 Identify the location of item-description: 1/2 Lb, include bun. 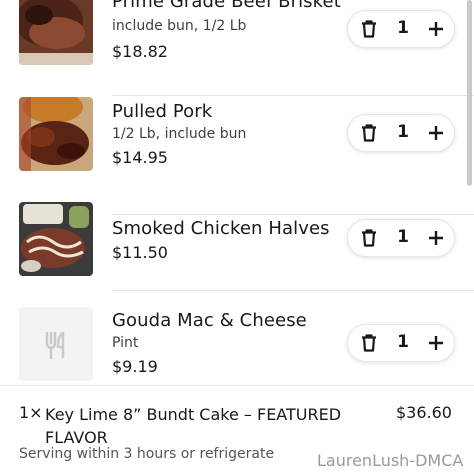
(179, 134).